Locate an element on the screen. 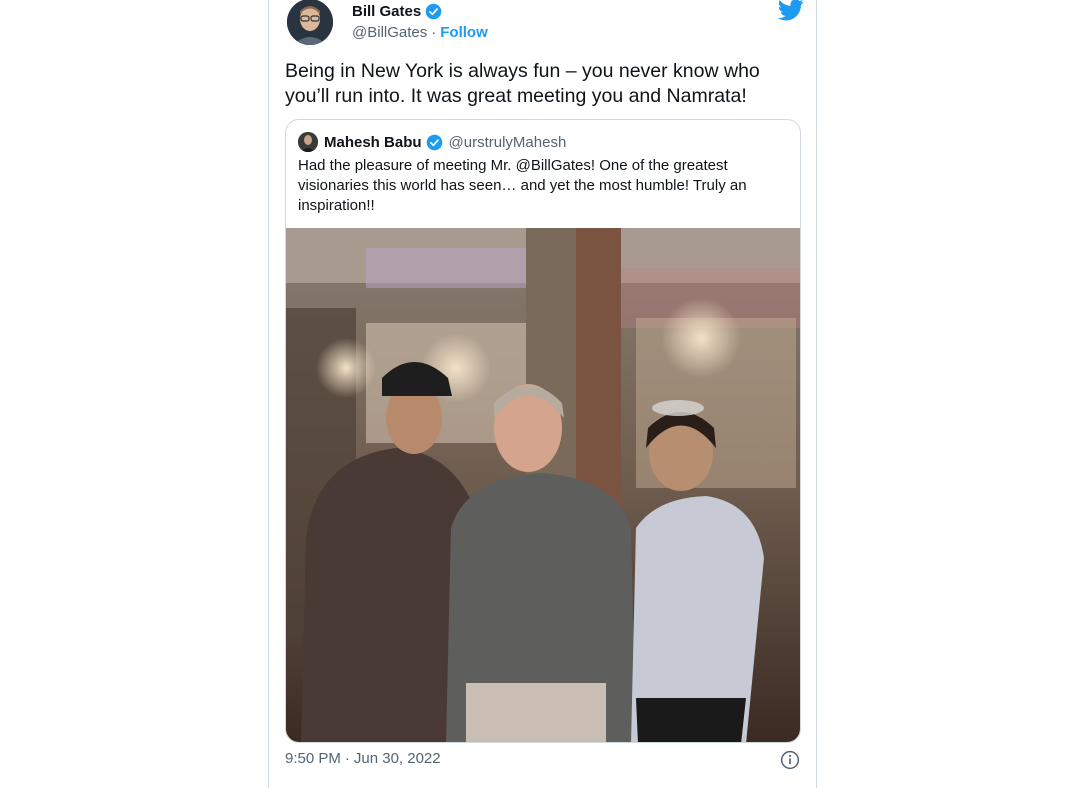 The width and height of the screenshot is (1071, 788). quoted-author-handle: @urstrulyMahesh is located at coordinates (507, 142).